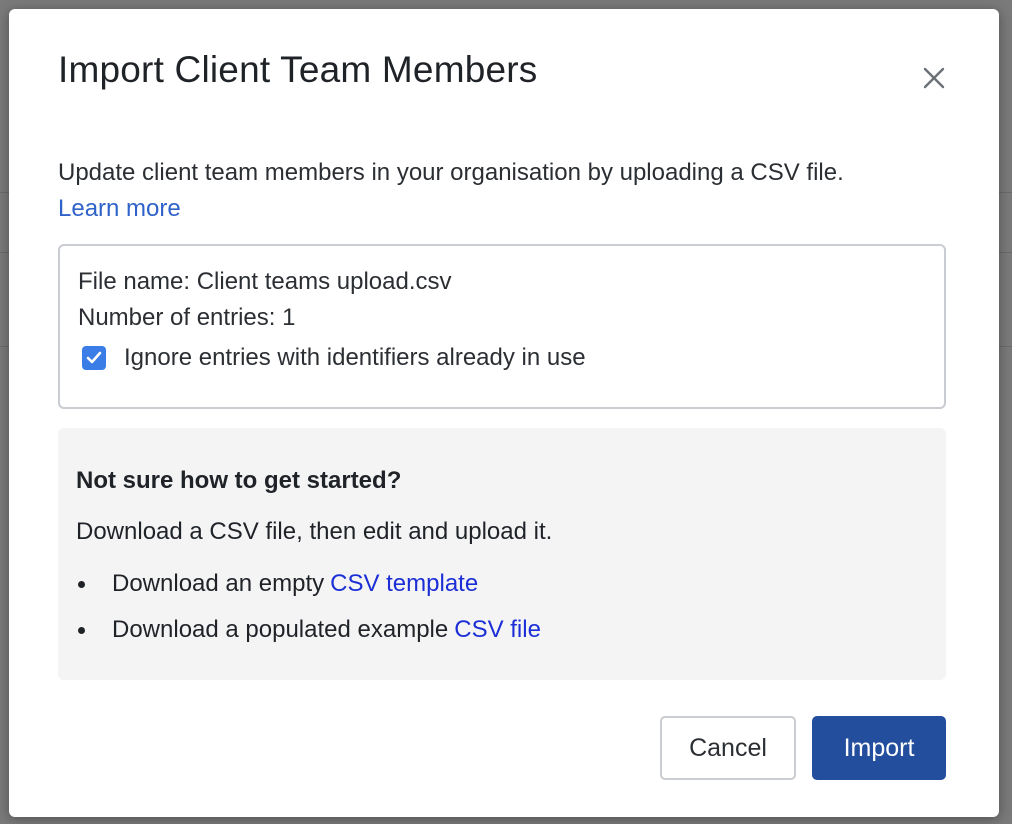 The width and height of the screenshot is (1012, 824). Describe the element at coordinates (239, 480) in the screenshot. I see `help-heading: Not sure how to get started?` at that location.